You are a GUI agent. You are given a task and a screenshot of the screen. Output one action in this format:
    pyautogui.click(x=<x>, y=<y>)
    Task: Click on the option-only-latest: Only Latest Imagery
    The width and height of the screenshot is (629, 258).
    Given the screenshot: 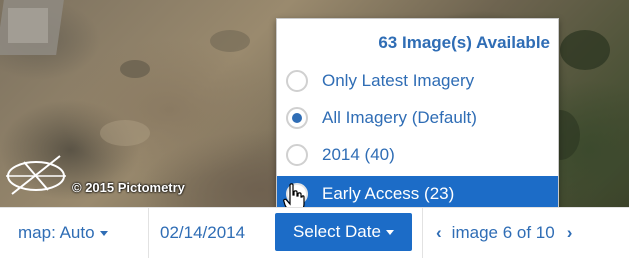 What is the action you would take?
    pyautogui.click(x=417, y=81)
    